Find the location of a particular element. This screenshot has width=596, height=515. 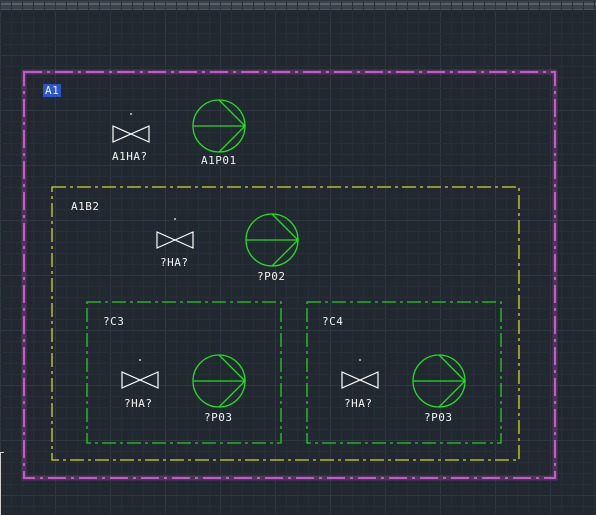

building-label: A1B2 is located at coordinates (85, 206).